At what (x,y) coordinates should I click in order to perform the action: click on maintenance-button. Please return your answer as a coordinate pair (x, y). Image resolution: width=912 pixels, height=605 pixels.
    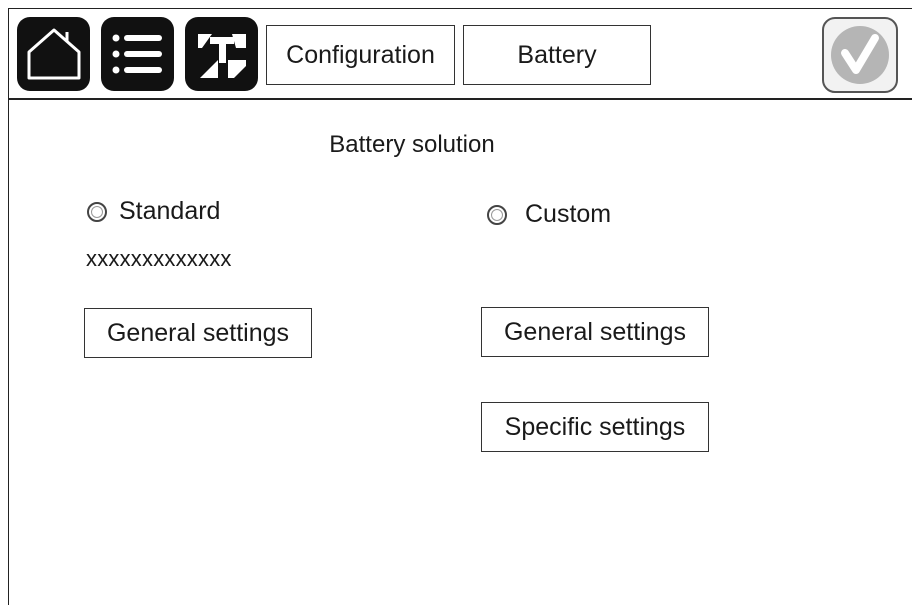
    Looking at the image, I should click on (221, 54).